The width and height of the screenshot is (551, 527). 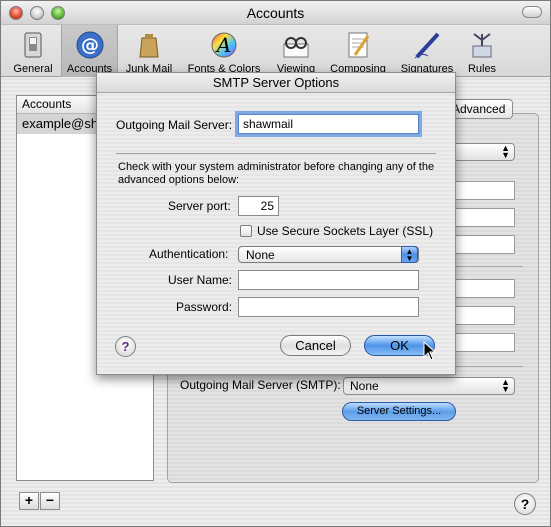 What do you see at coordinates (328, 280) in the screenshot?
I see `username-field` at bounding box center [328, 280].